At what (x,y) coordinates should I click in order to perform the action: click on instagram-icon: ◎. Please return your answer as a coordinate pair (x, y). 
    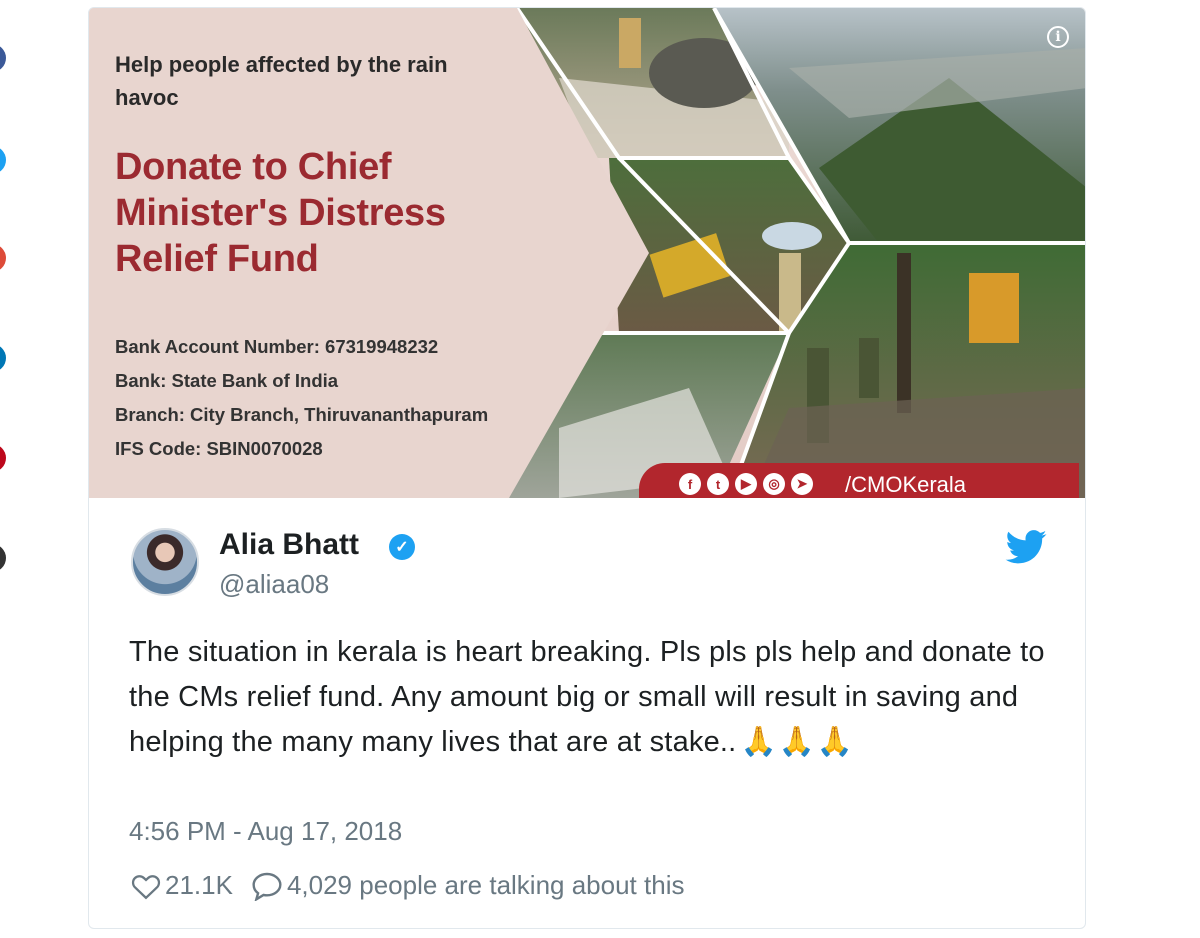
    Looking at the image, I should click on (774, 484).